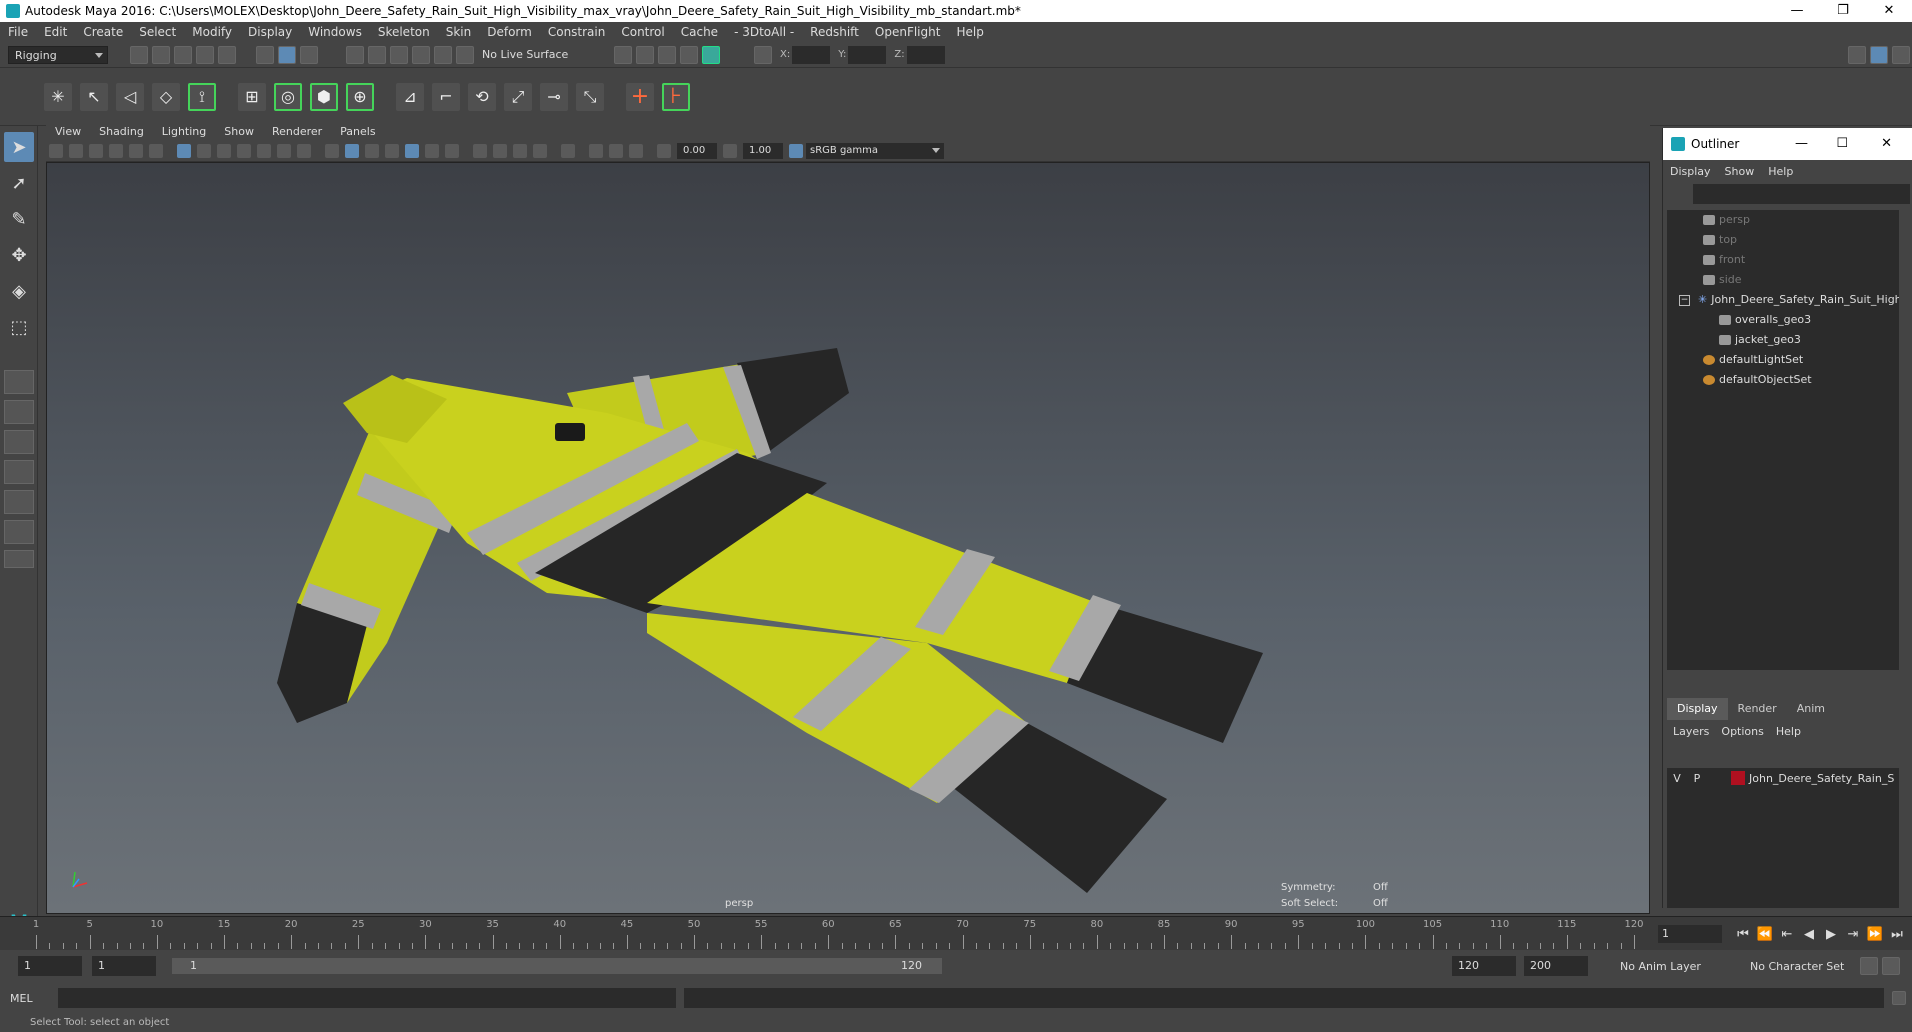  I want to click on menu-create: Create, so click(103, 32).